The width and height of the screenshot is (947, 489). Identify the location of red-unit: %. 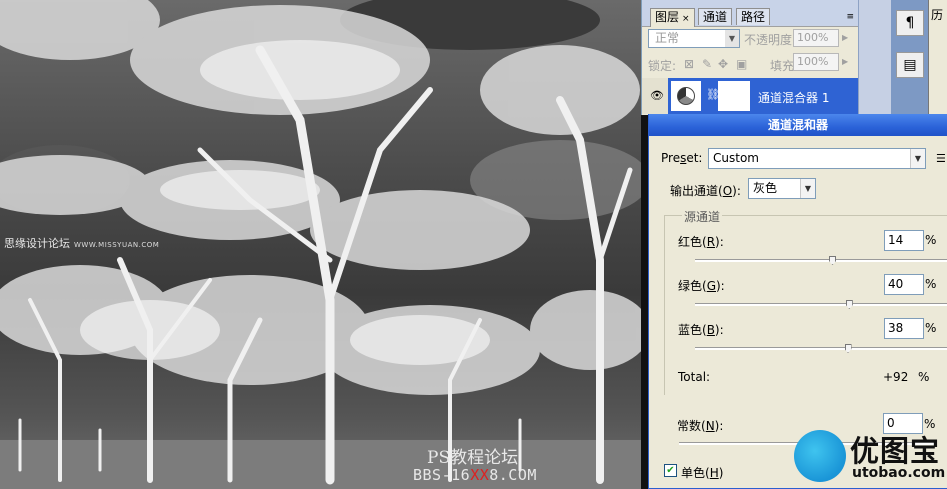
(931, 240).